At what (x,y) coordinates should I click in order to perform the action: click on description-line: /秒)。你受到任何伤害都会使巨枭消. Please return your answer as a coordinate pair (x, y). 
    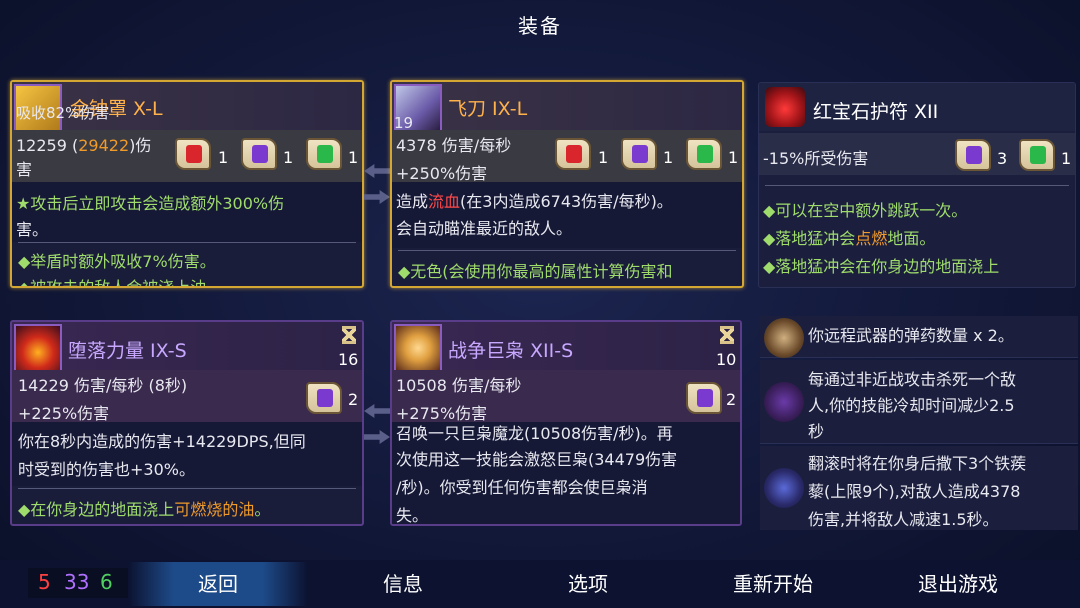
    Looking at the image, I should click on (522, 487).